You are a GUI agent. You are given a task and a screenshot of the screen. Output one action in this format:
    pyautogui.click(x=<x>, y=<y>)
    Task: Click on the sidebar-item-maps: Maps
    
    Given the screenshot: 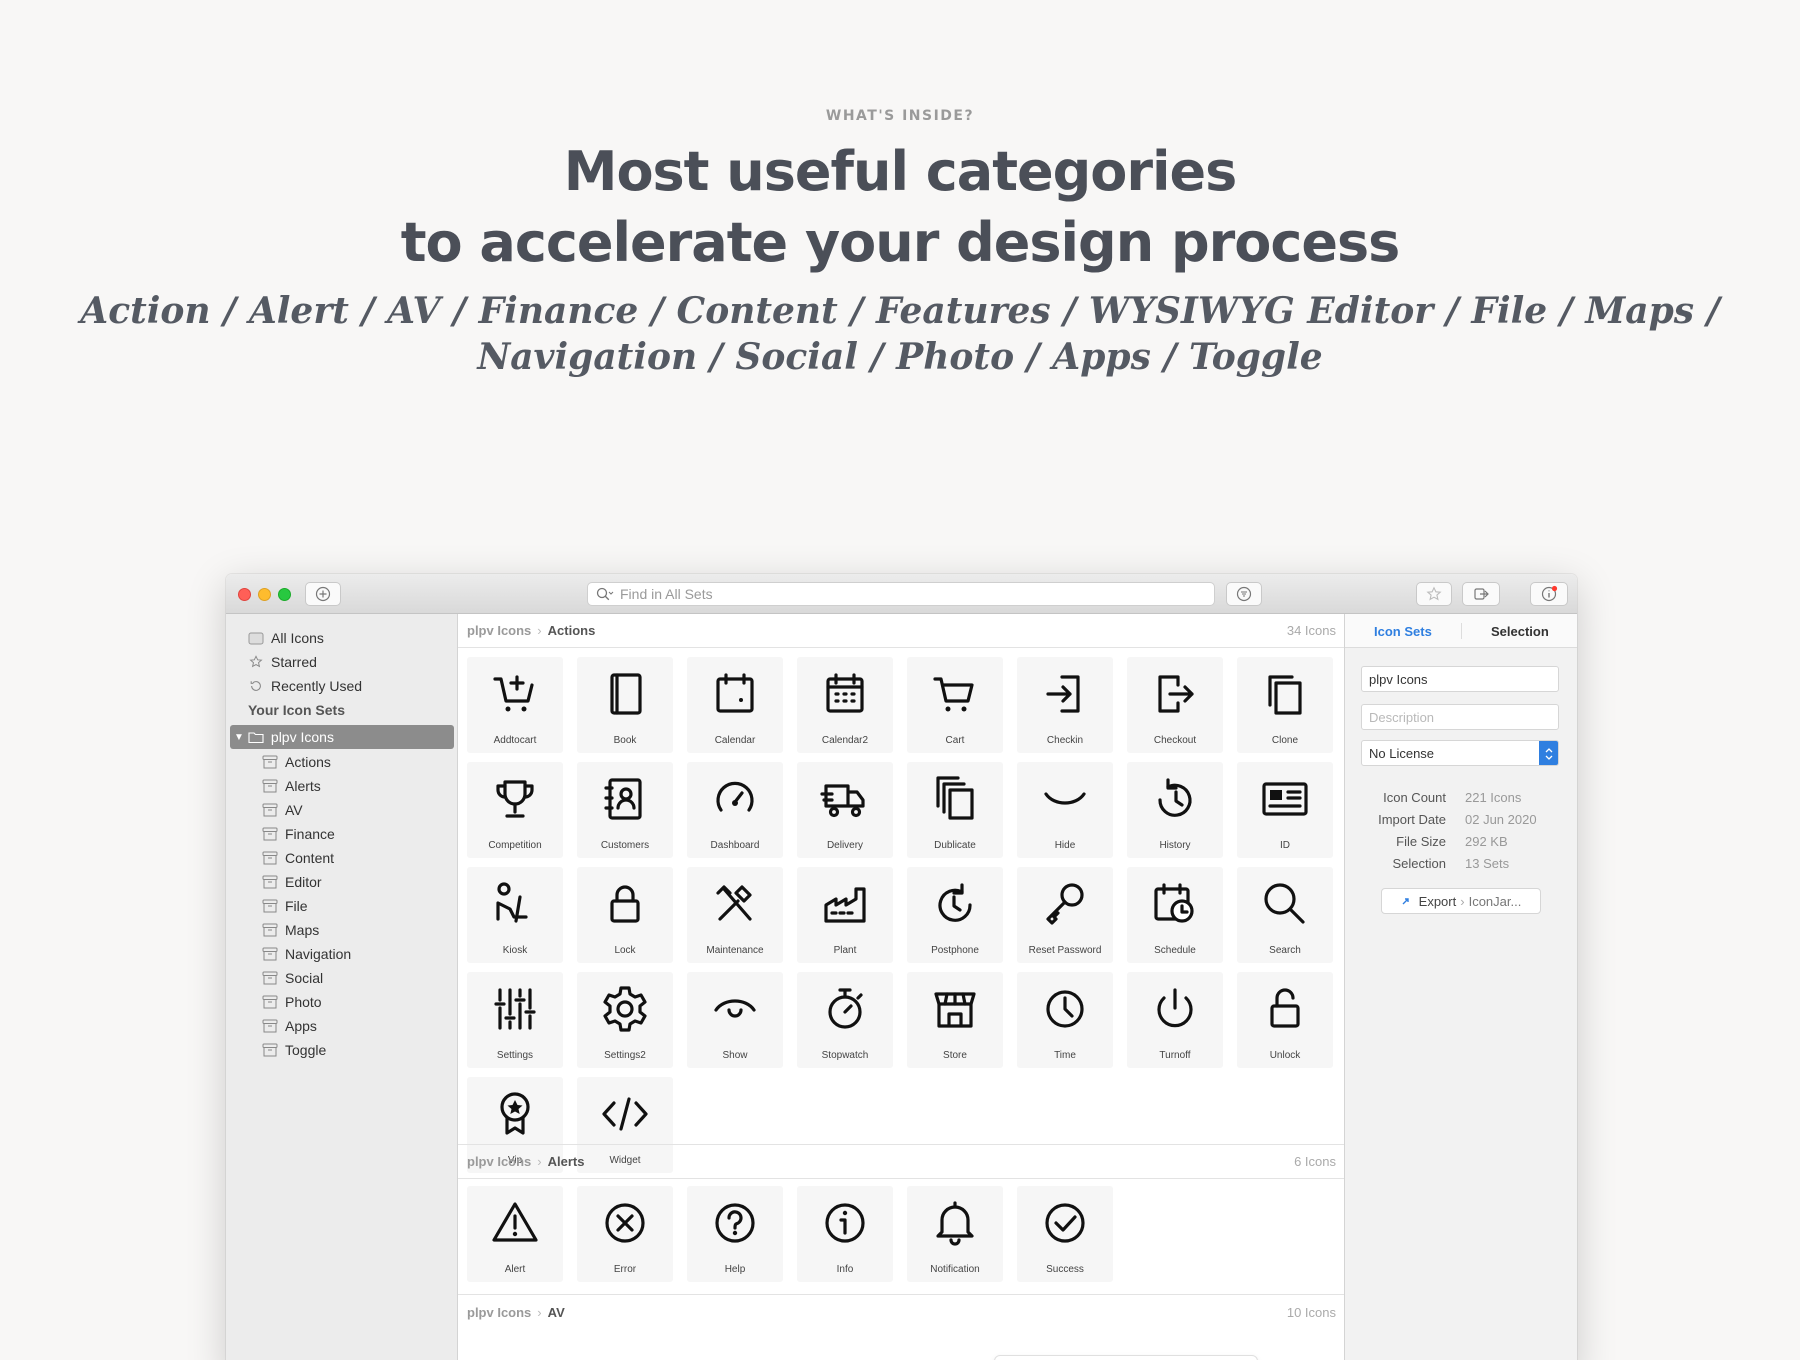 What is the action you would take?
    pyautogui.click(x=342, y=930)
    